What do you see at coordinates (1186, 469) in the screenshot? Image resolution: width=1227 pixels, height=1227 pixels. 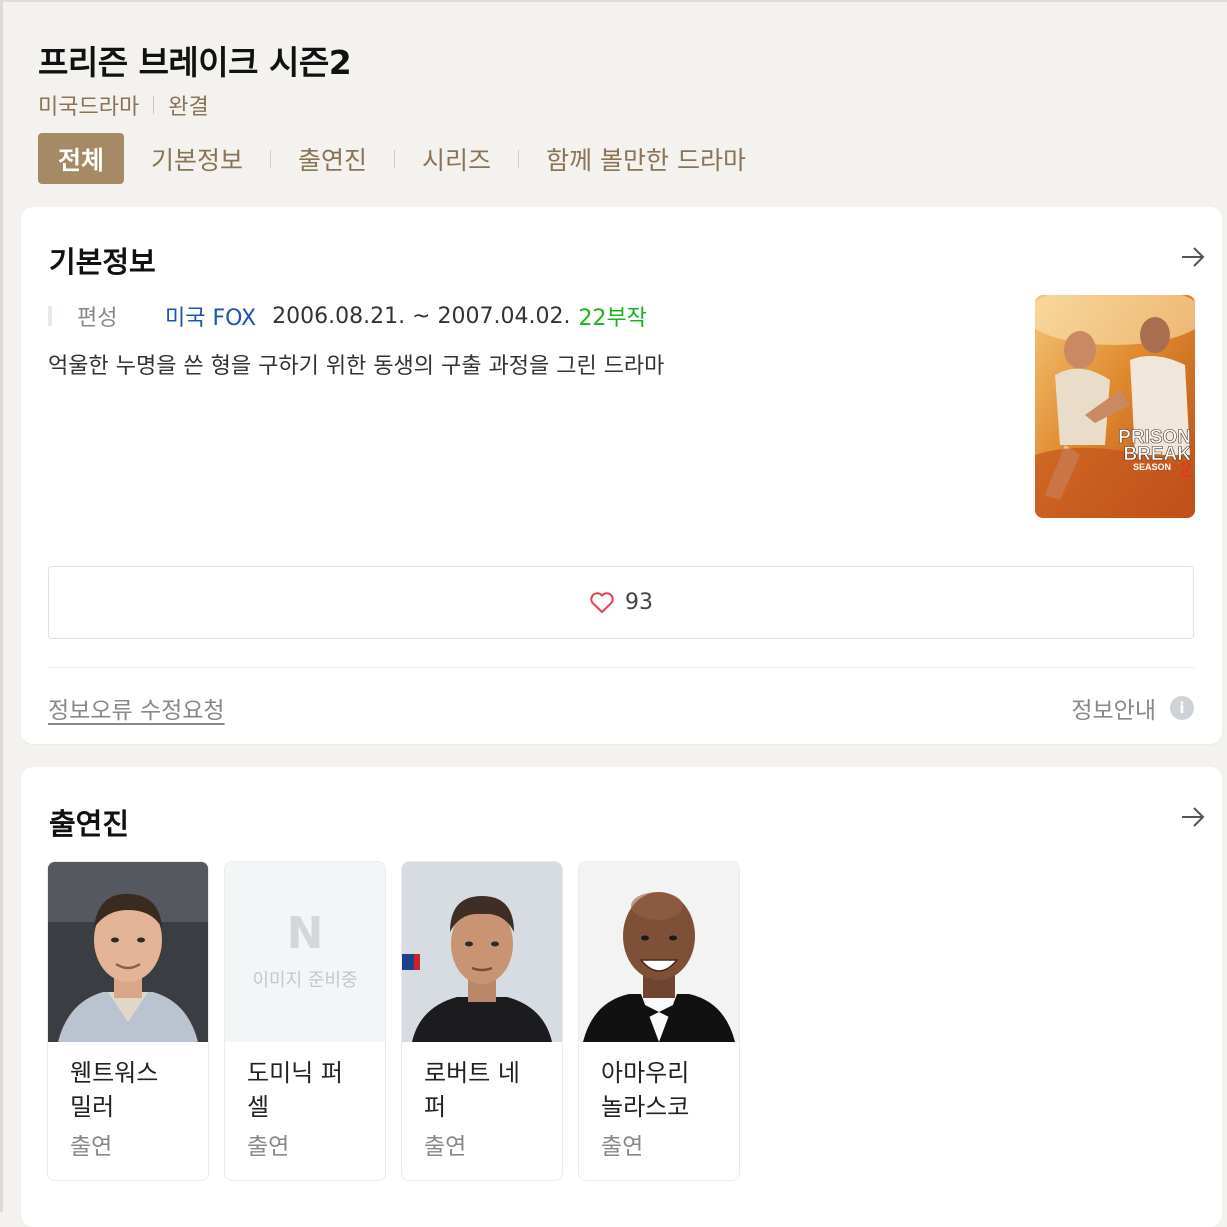 I see `poster-season-number: 2` at bounding box center [1186, 469].